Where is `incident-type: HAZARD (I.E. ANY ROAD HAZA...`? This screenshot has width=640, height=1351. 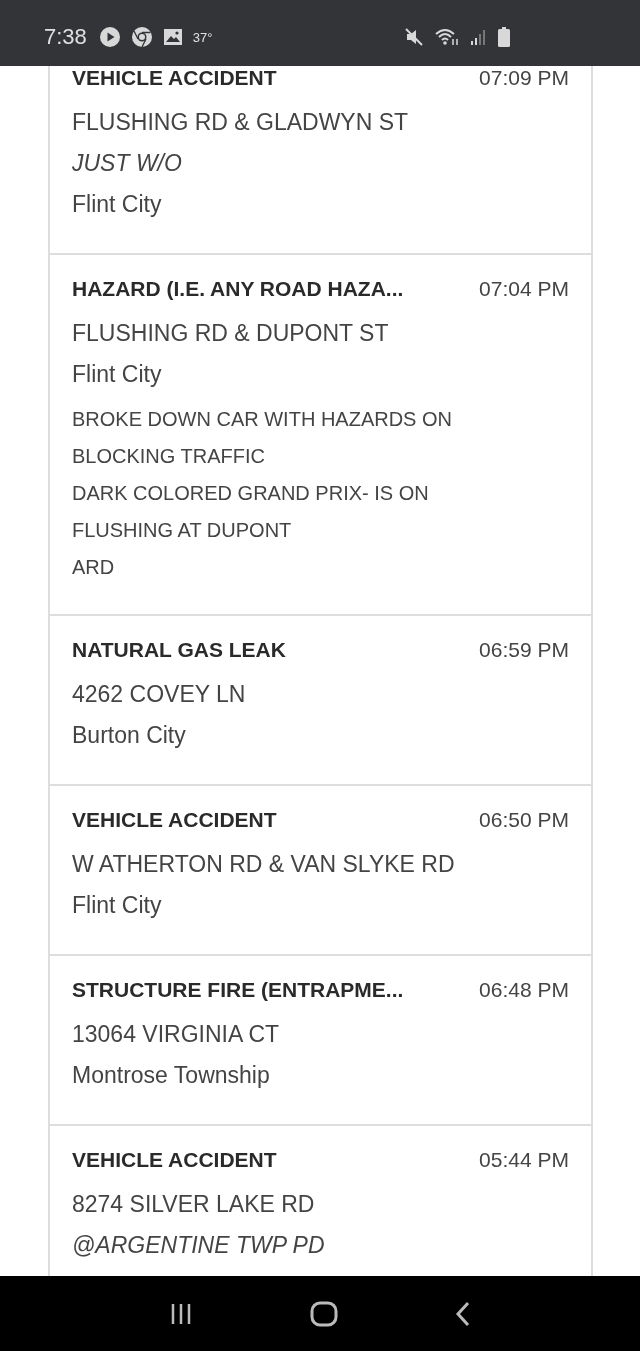 incident-type: HAZARD (I.E. ANY ROAD HAZA... is located at coordinates (238, 289).